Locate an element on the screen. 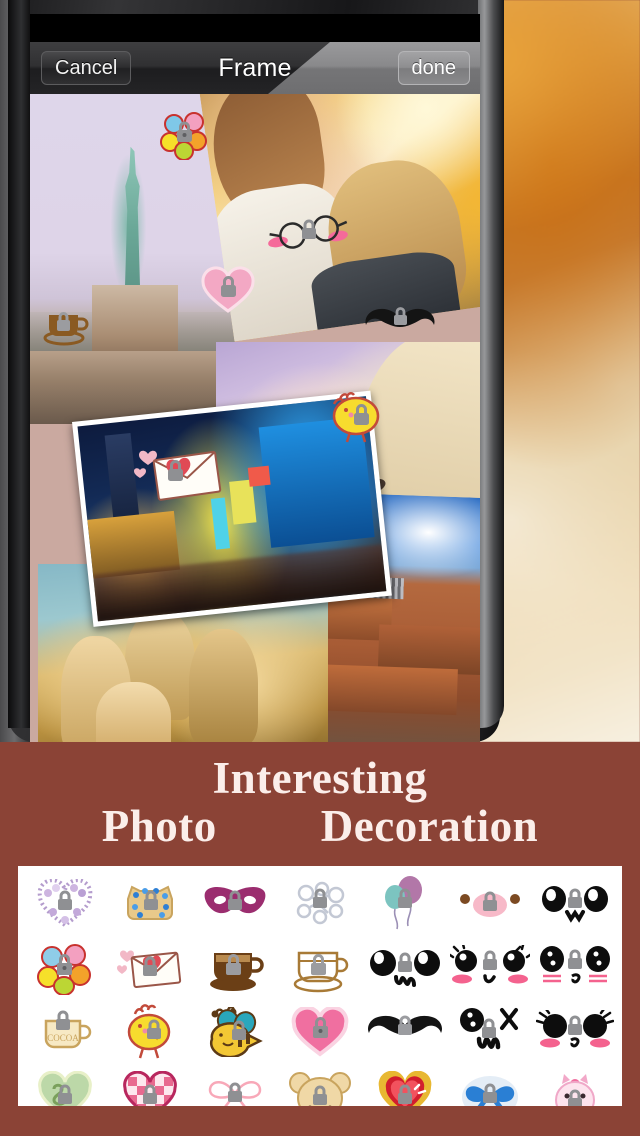 The image size is (640, 1136). svg-text: COCOA is located at coordinates (63, 1038).